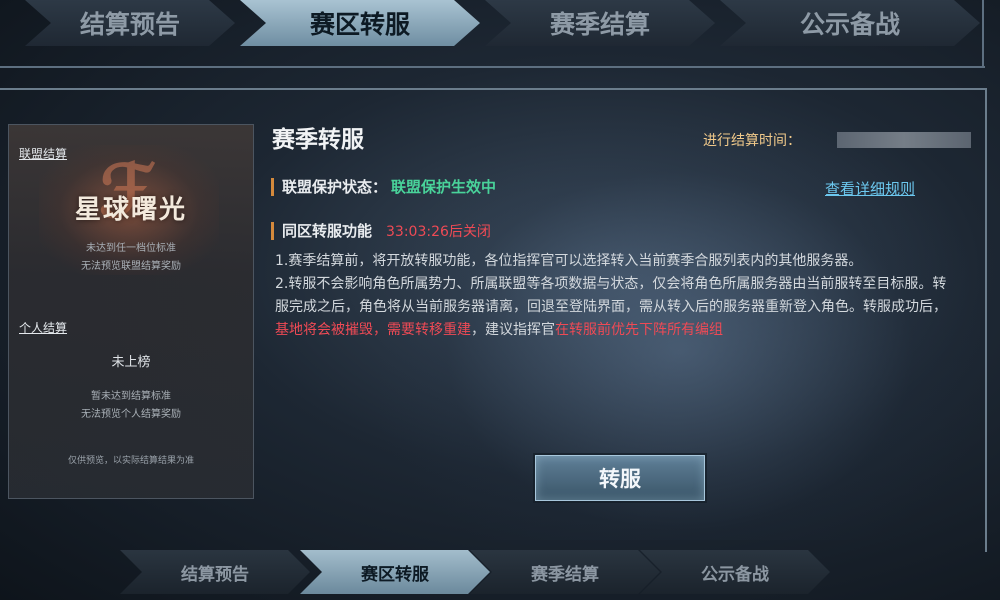 The width and height of the screenshot is (1000, 600). What do you see at coordinates (327, 231) in the screenshot?
I see `feature-label: 同区转服功能` at bounding box center [327, 231].